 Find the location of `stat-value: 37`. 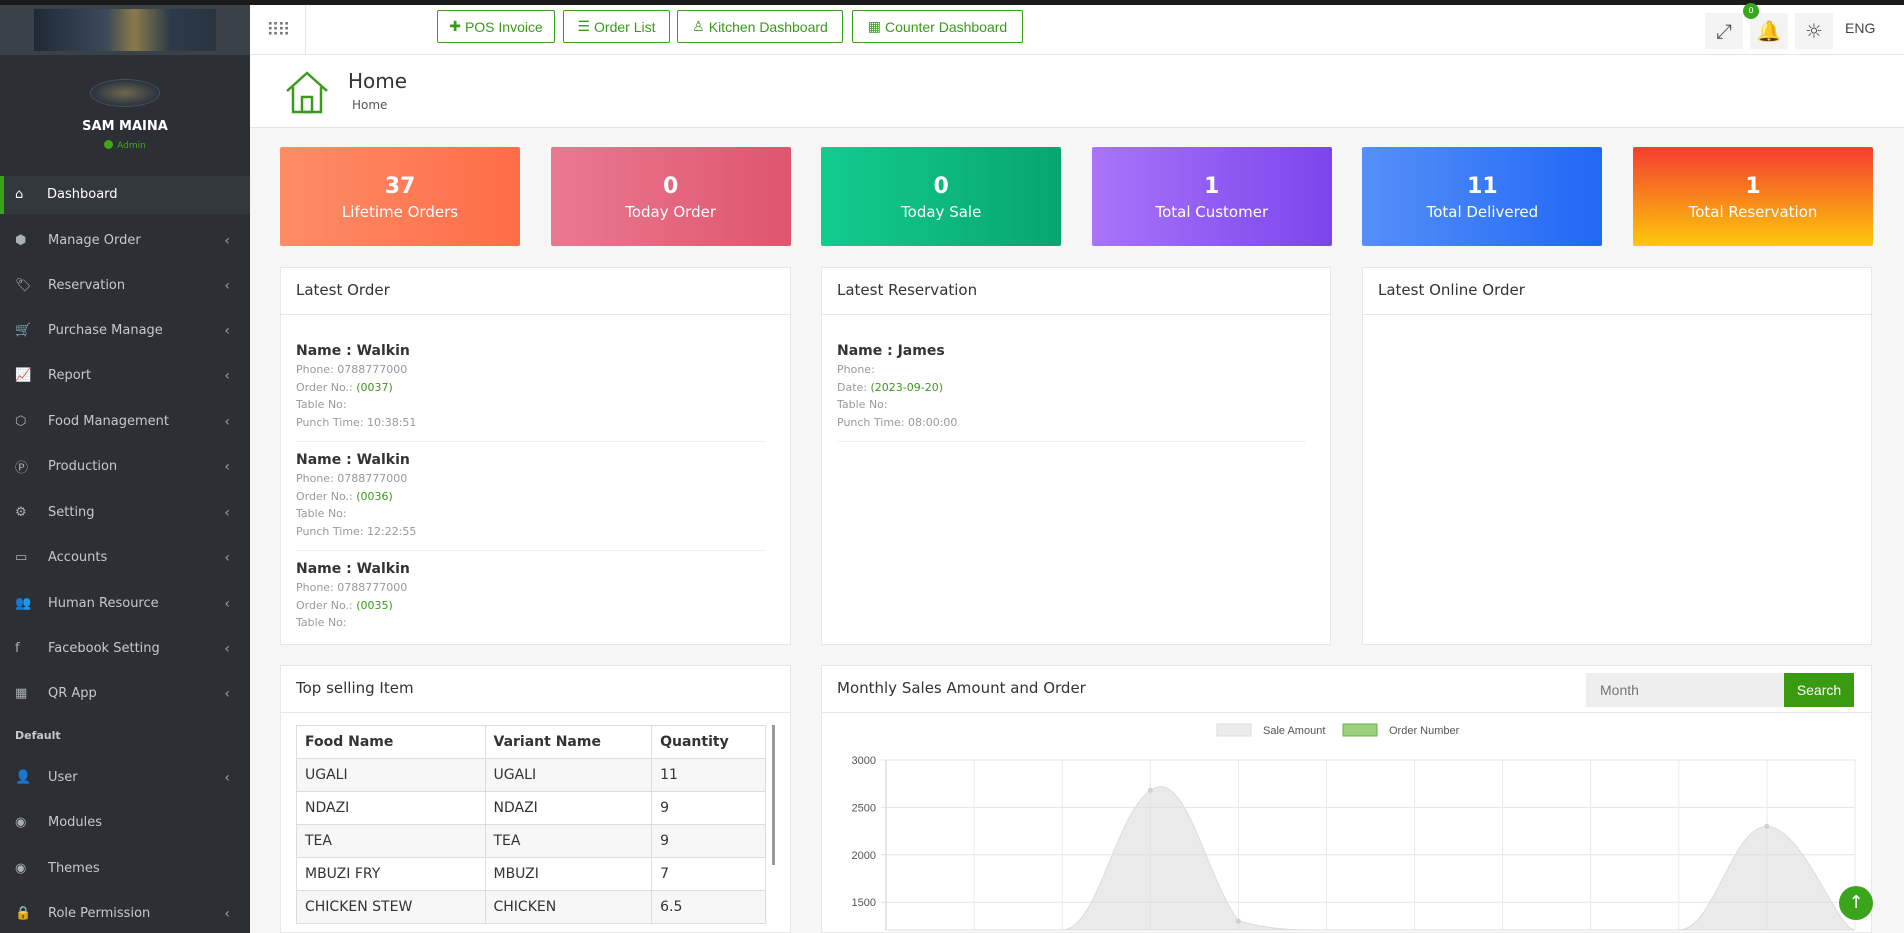

stat-value: 37 is located at coordinates (400, 186).